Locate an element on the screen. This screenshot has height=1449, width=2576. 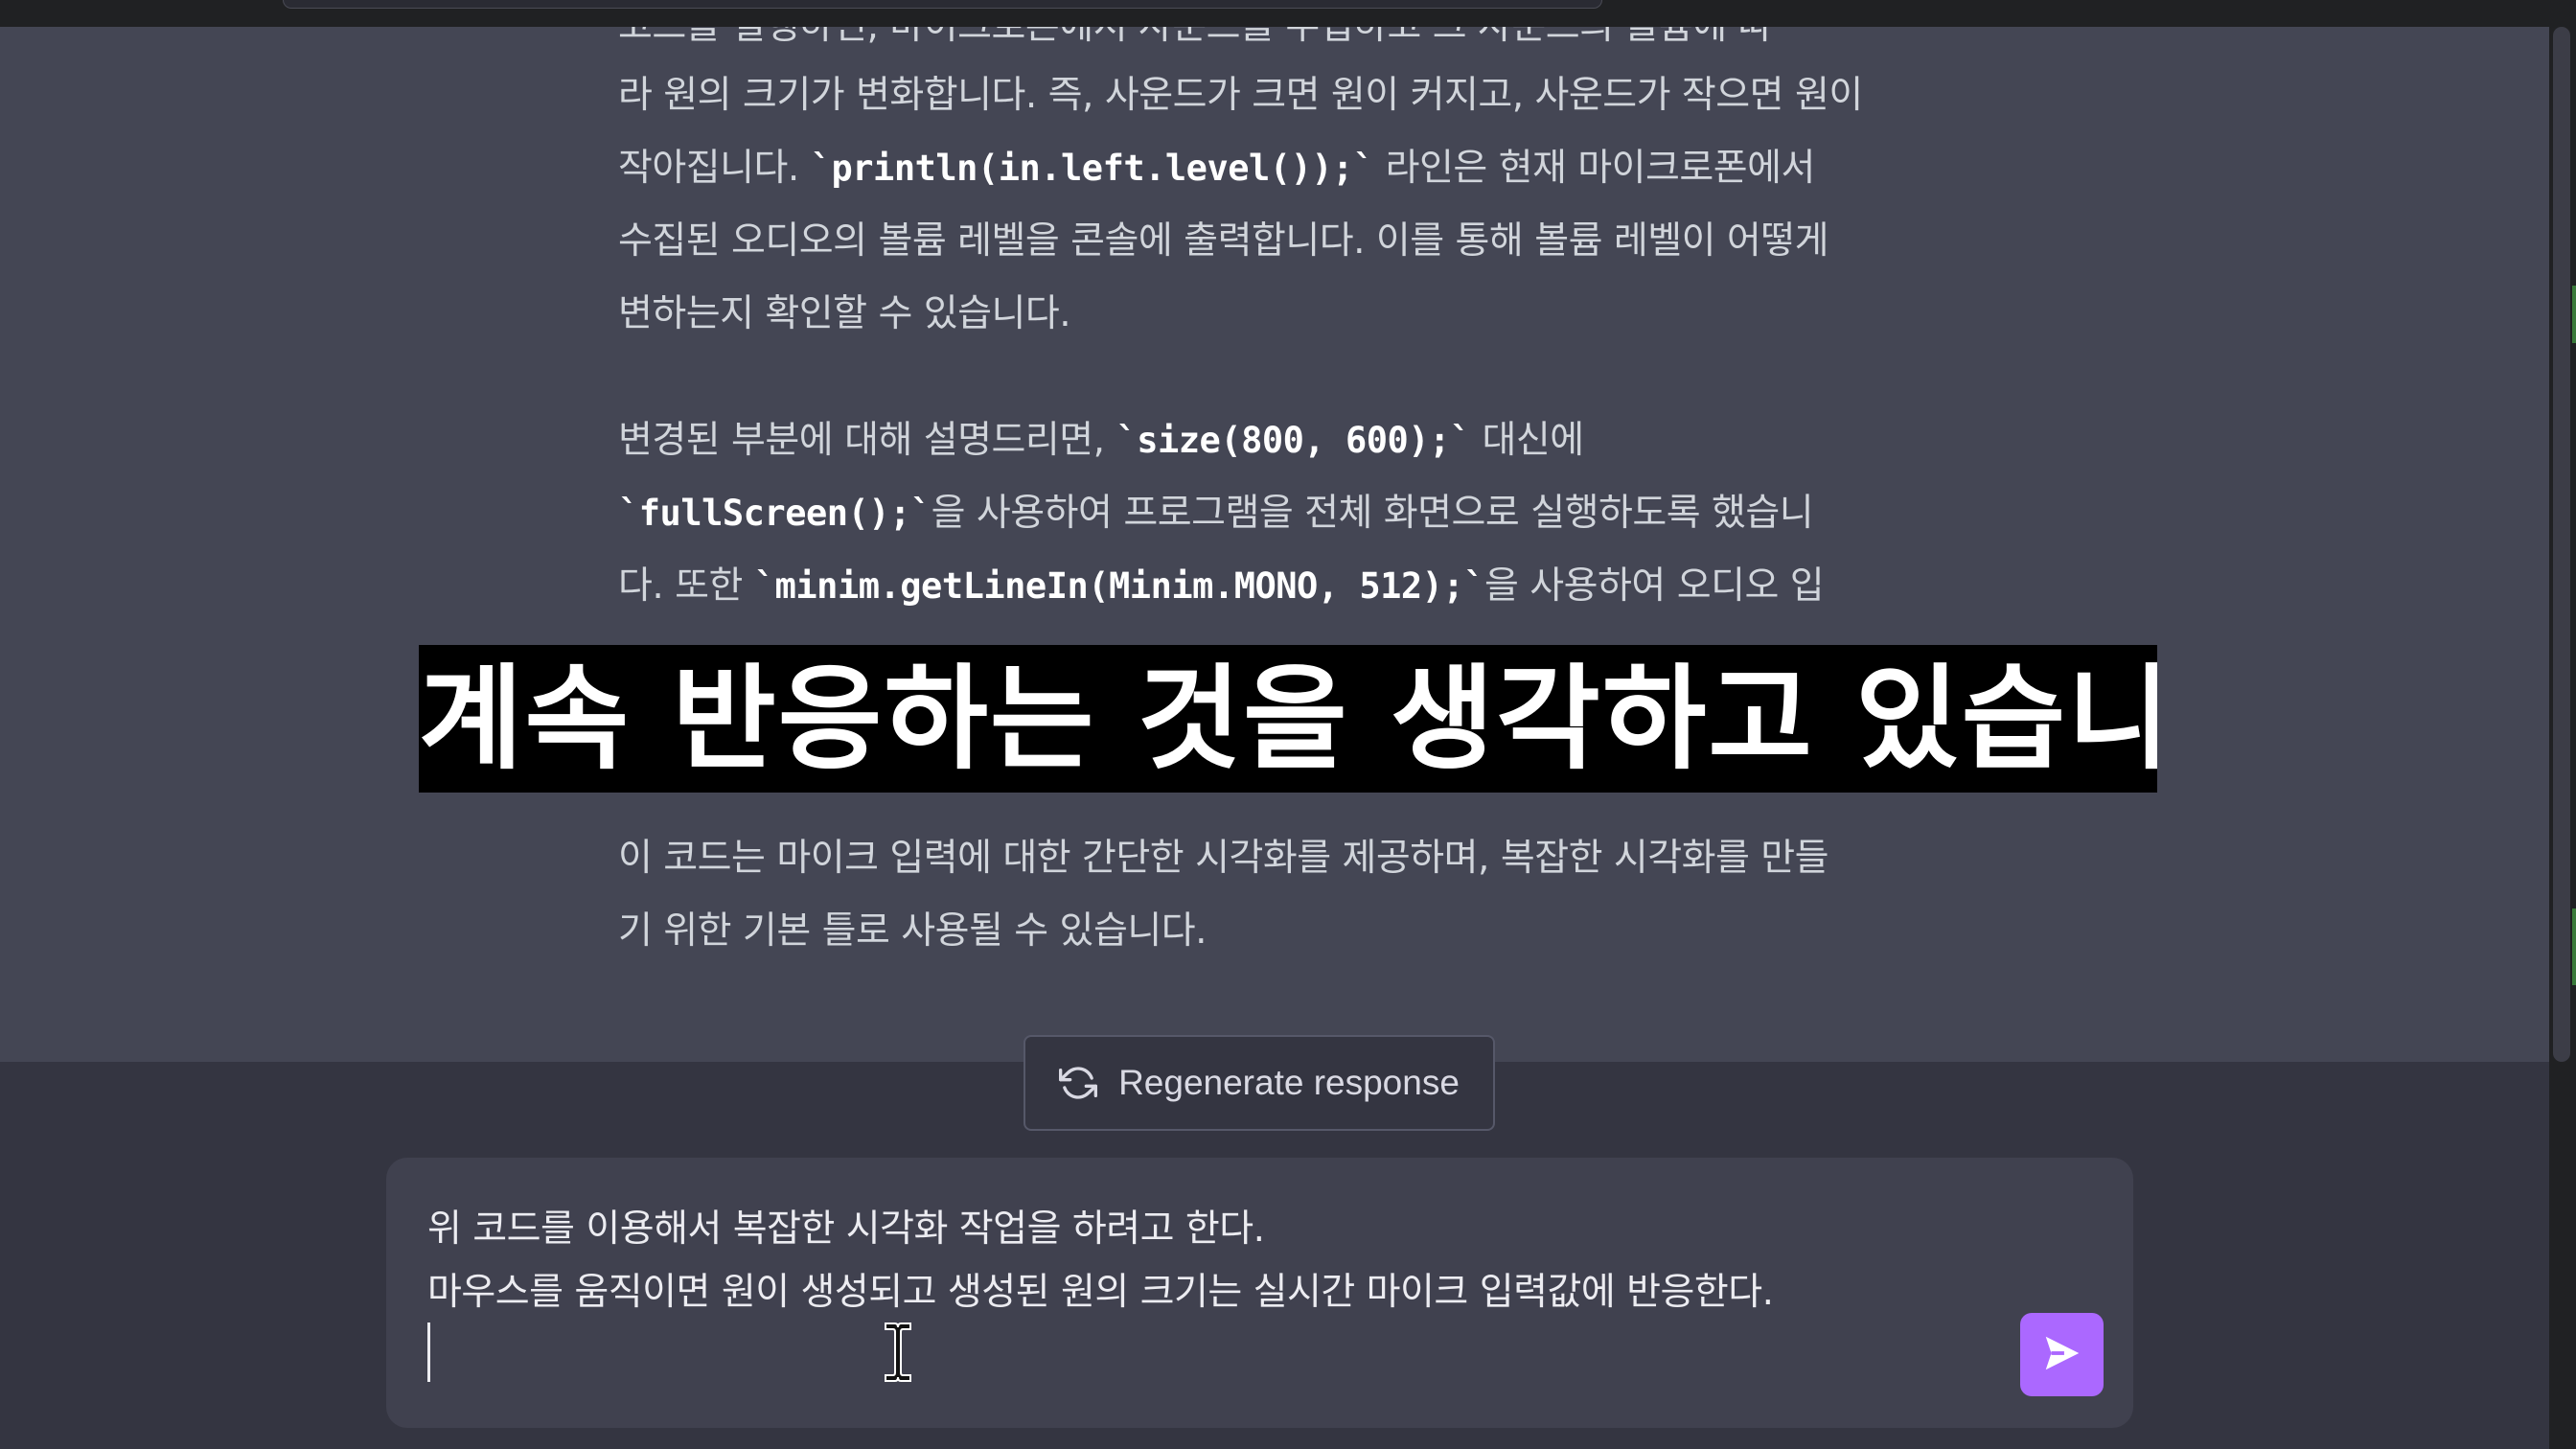
send-button is located at coordinates (2062, 1354).